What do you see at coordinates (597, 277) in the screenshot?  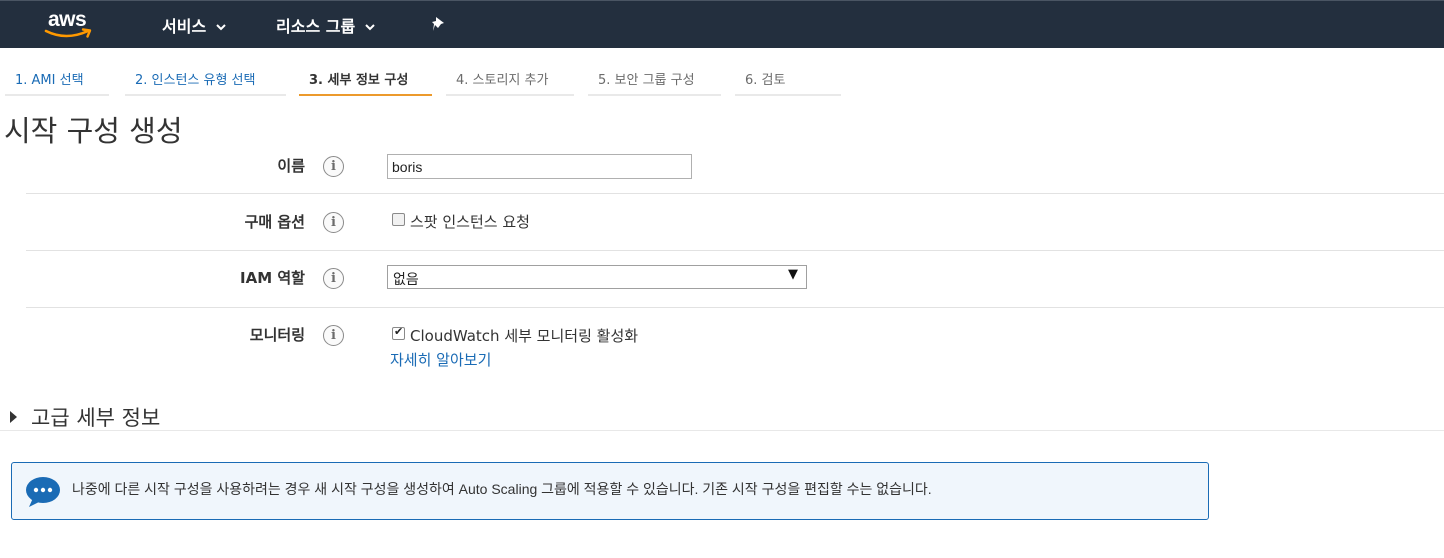 I see `iam-role-select: 없음 ▼` at bounding box center [597, 277].